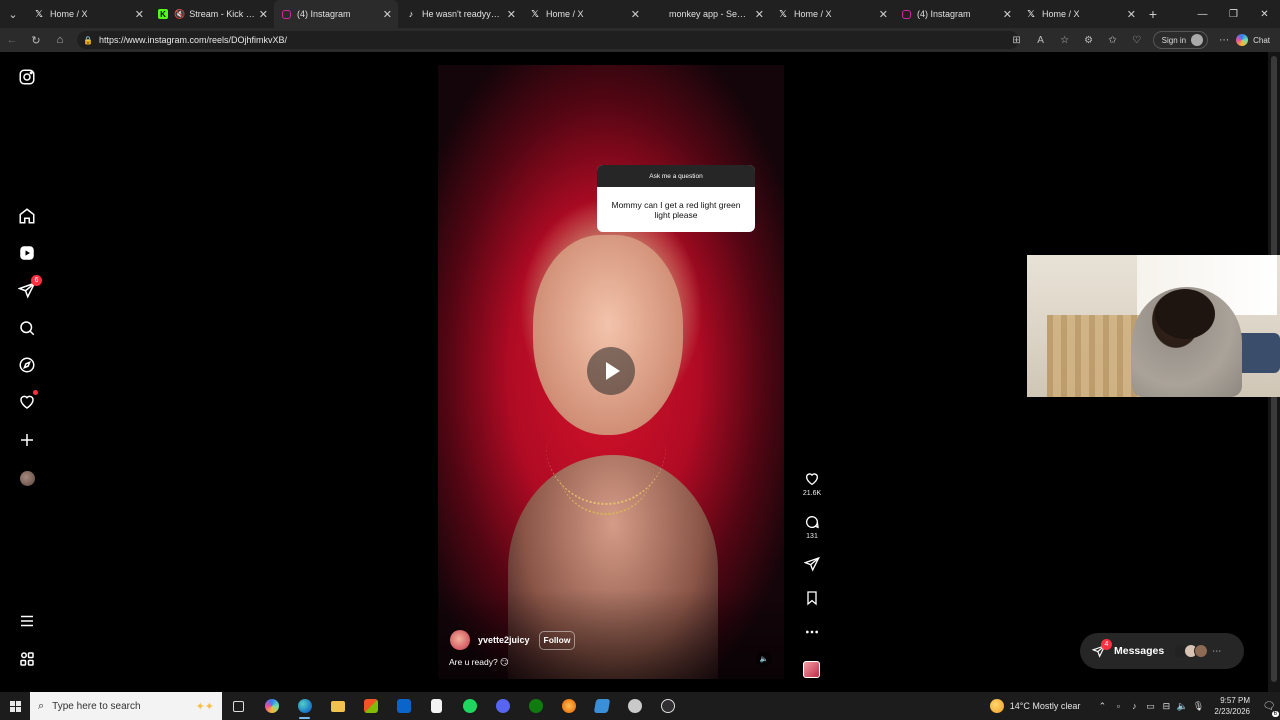  I want to click on app-available-icon: ⊞, so click(1017, 40).